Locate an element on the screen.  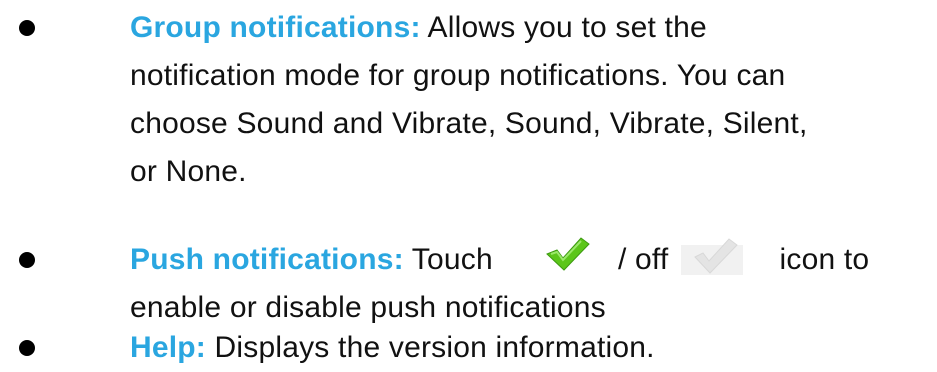
description-line: Displays the version information. is located at coordinates (430, 347).